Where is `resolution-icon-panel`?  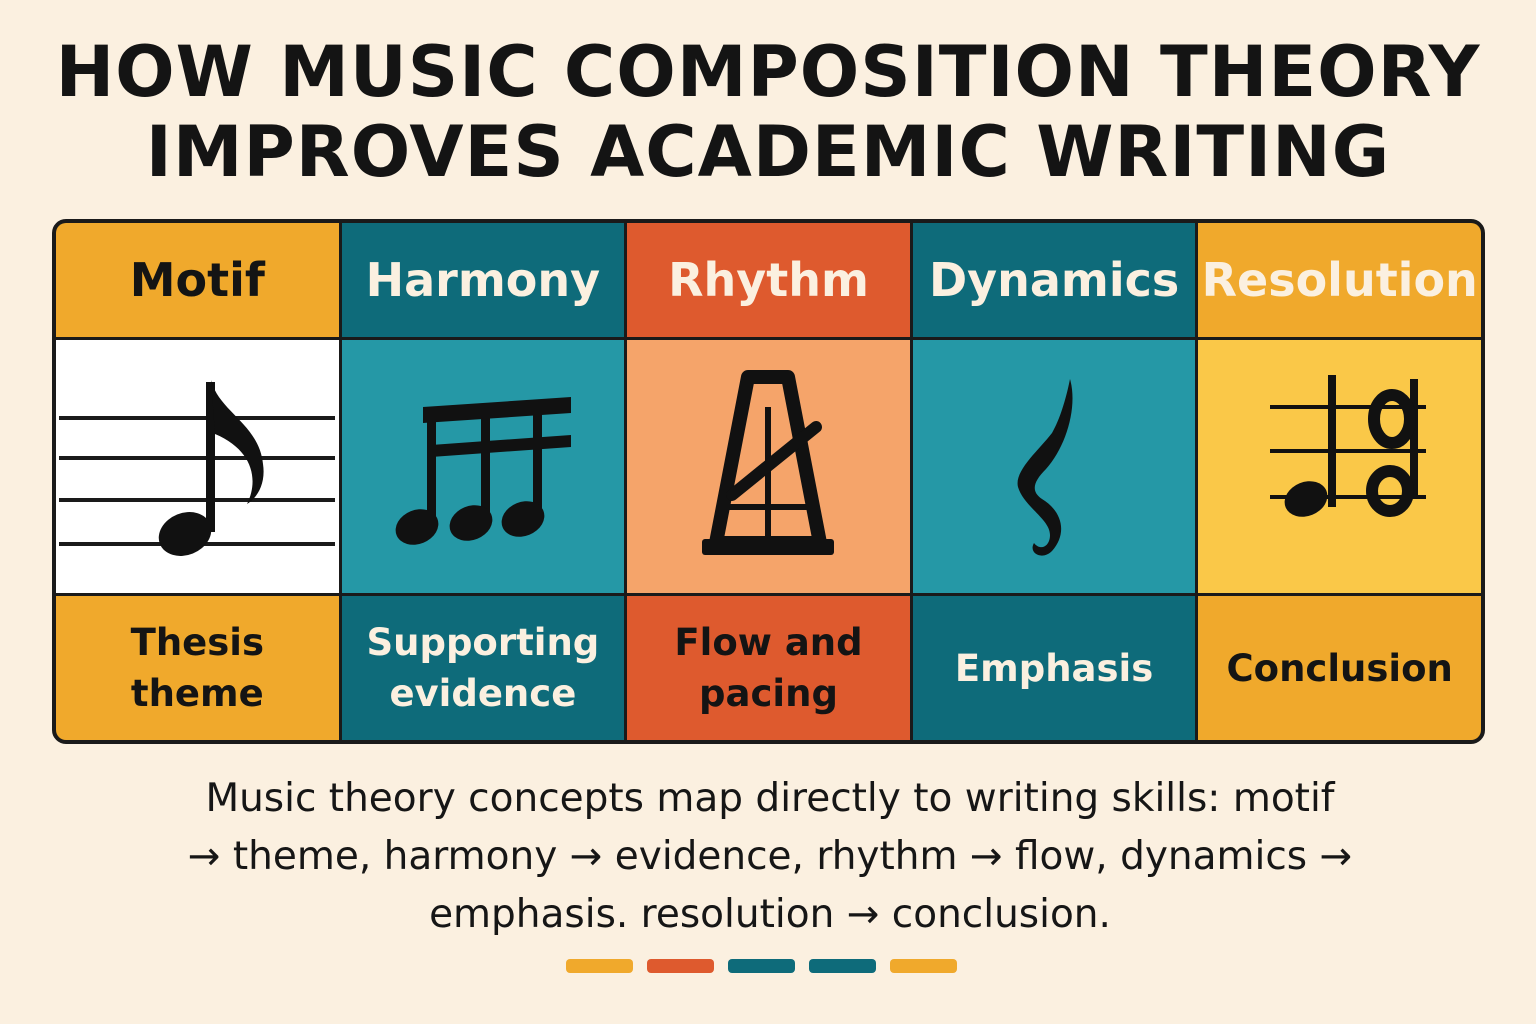
resolution-icon-panel is located at coordinates (1339, 466).